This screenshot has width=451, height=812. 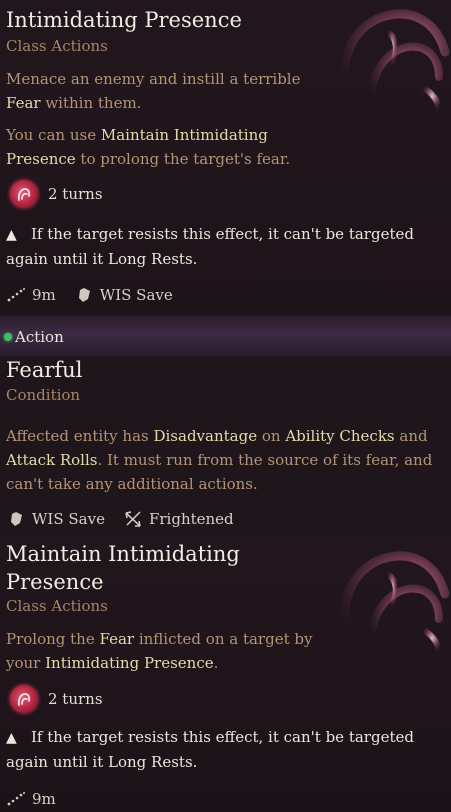 What do you see at coordinates (191, 519) in the screenshot?
I see `status-name: Frightened` at bounding box center [191, 519].